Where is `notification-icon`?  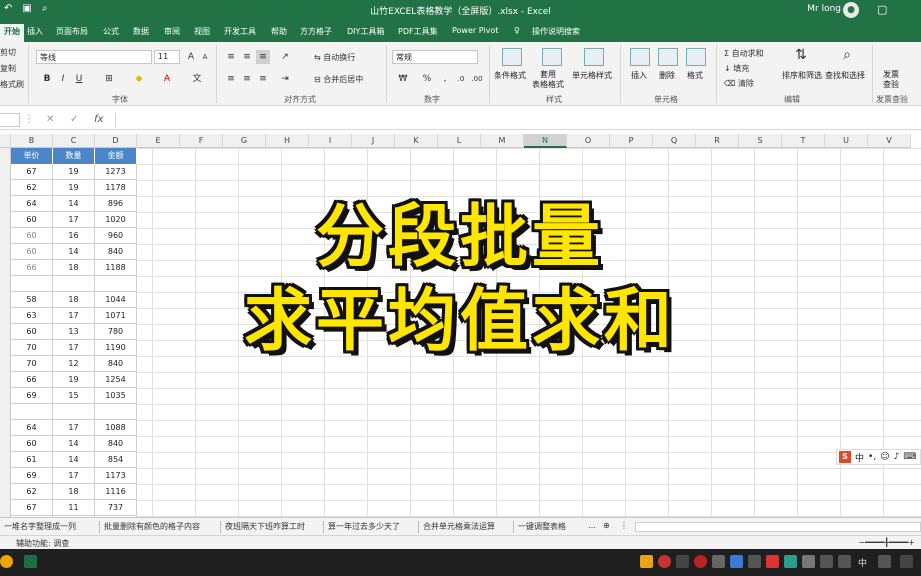 notification-icon is located at coordinates (906, 561).